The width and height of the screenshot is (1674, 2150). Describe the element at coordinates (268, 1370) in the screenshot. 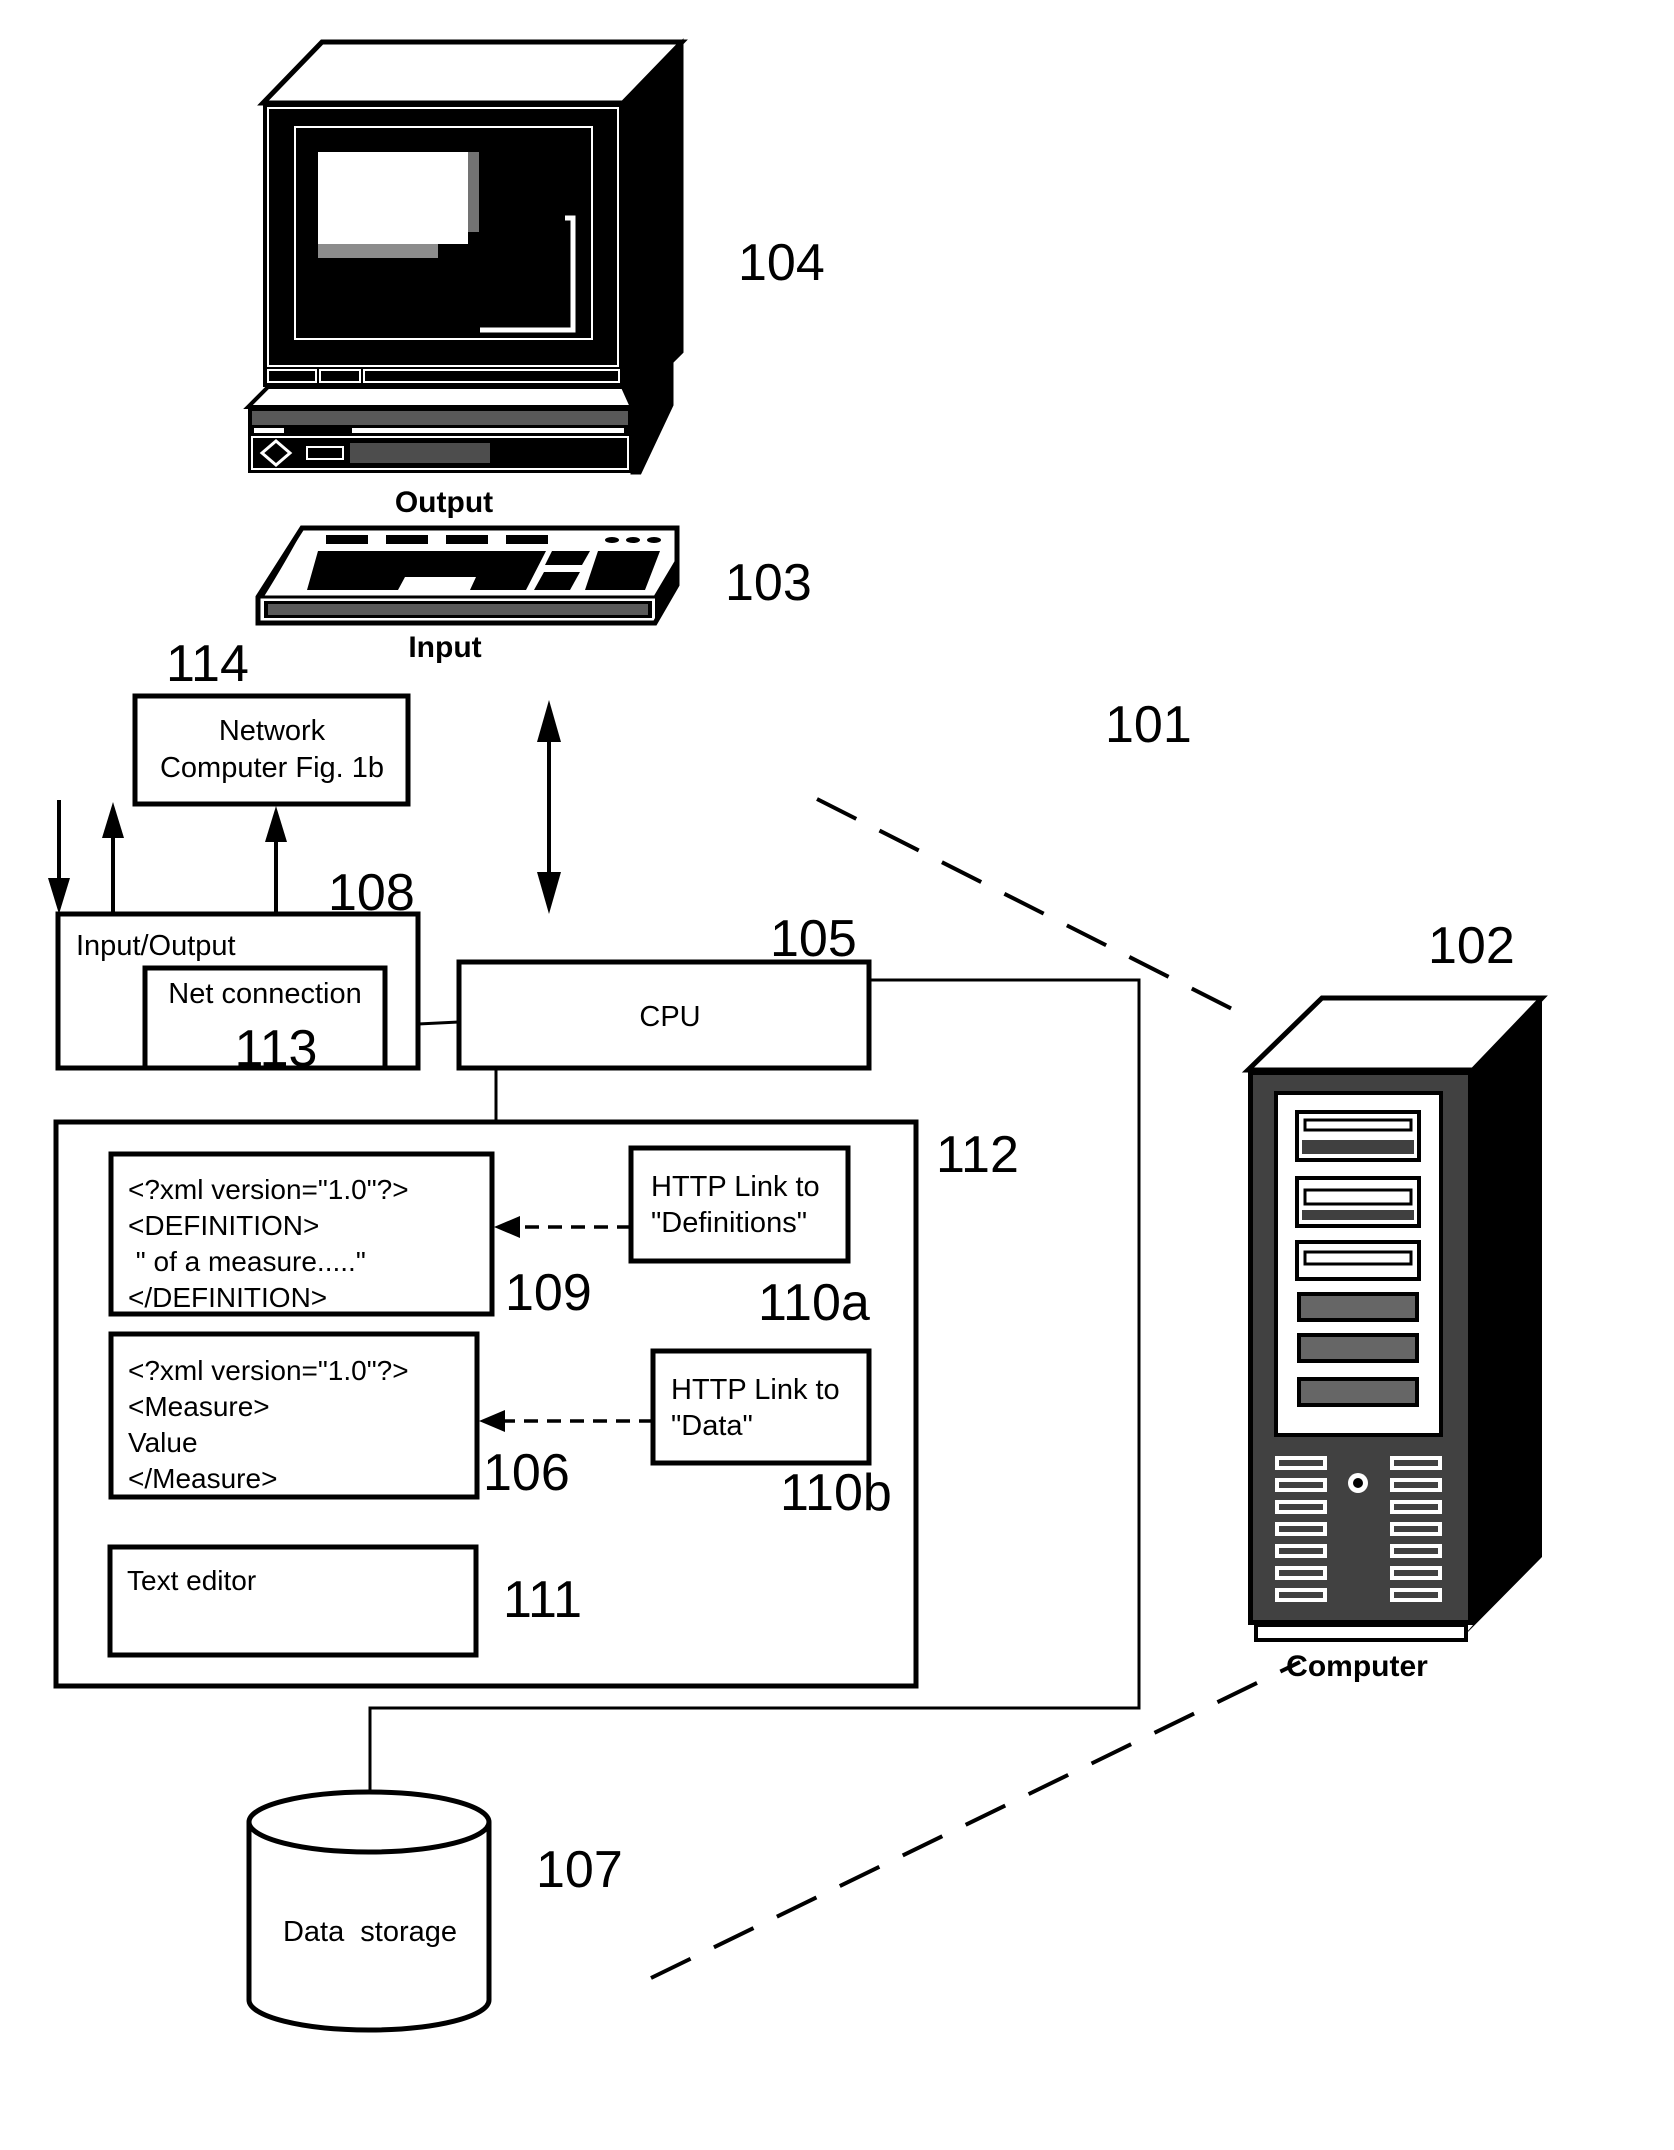

I see `xml-measure-line-1: <?xml version="1.0"?>` at that location.